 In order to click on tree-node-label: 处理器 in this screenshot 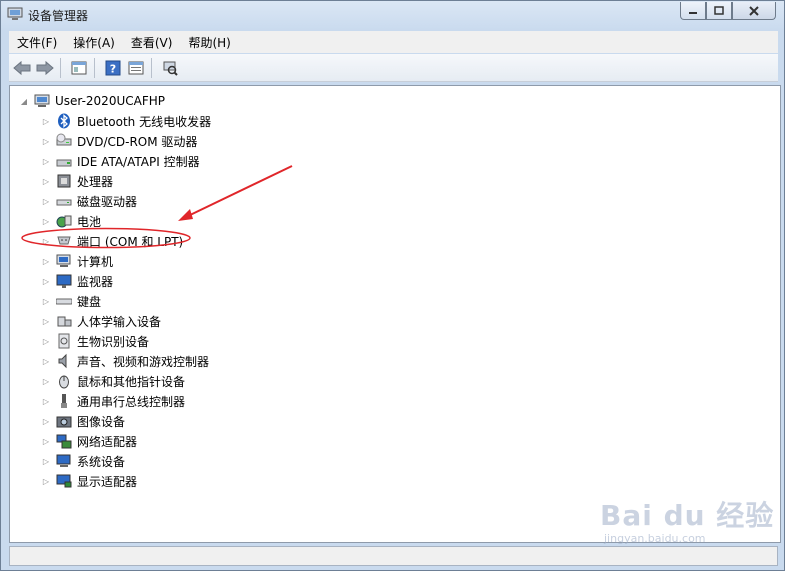, I will do `click(95, 181)`.